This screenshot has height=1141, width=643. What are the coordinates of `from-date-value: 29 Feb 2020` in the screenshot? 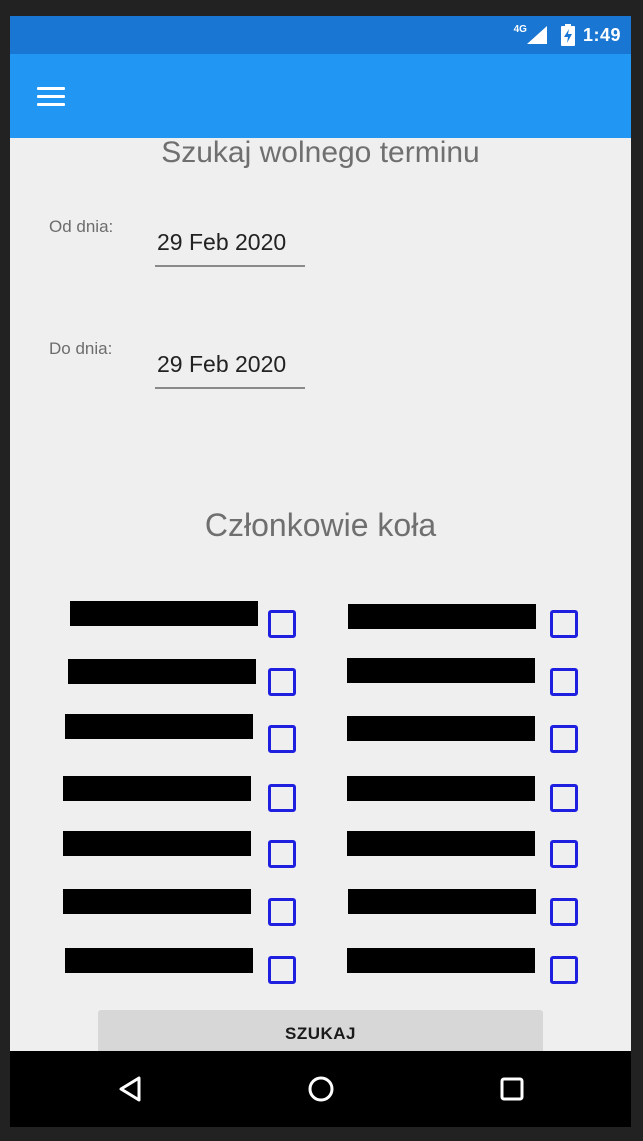 It's located at (222, 242).